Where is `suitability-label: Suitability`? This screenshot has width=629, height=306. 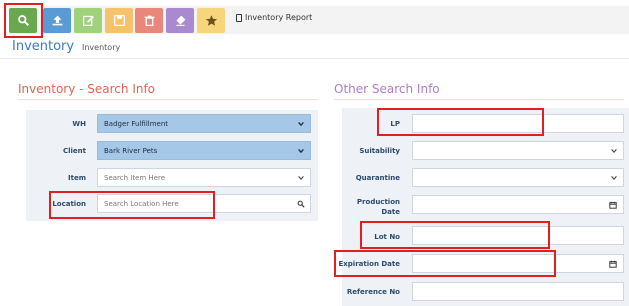
suitability-label: Suitability is located at coordinates (379, 151).